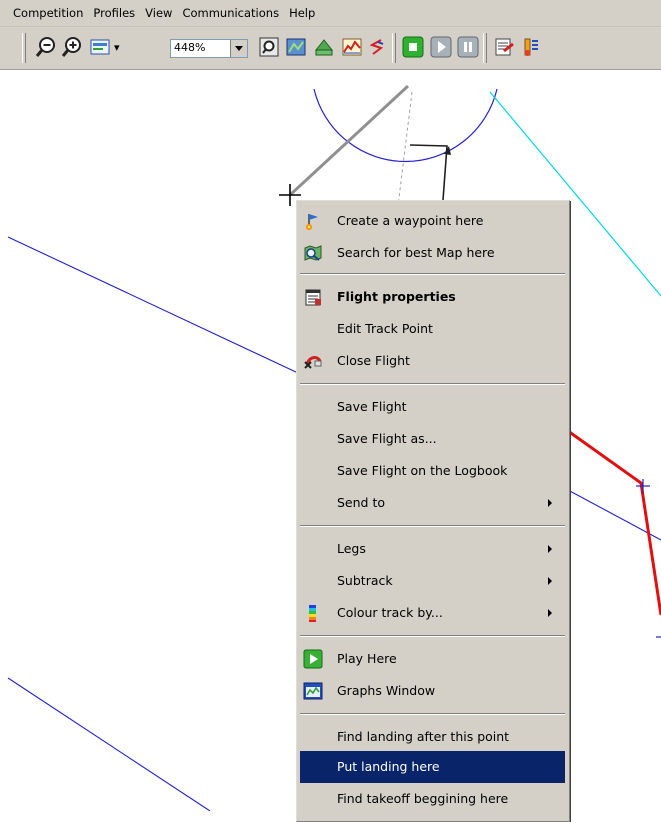 The image size is (661, 822). Describe the element at coordinates (46, 47) in the screenshot. I see `zoom-out-icon` at that location.